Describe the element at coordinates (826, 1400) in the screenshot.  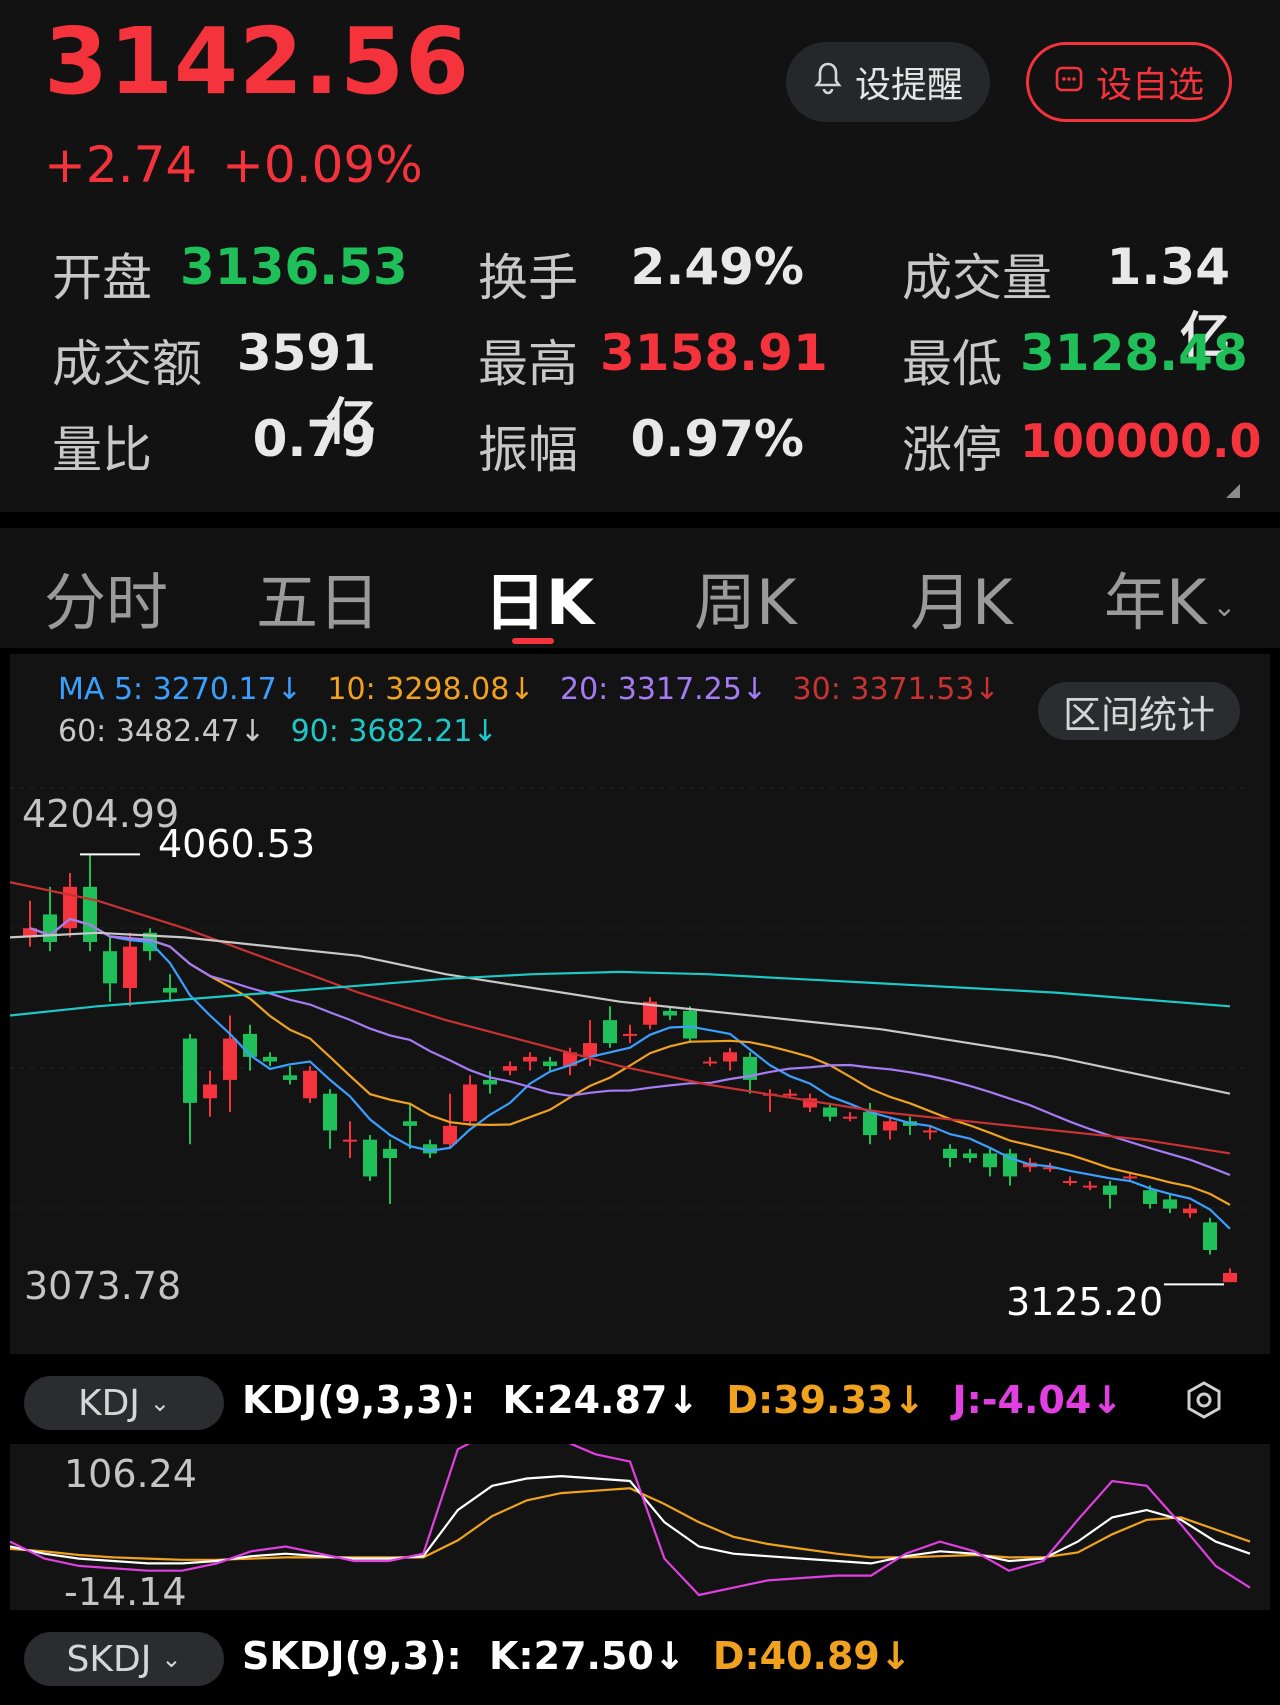
I see `kdj-d: D:39.33↓` at that location.